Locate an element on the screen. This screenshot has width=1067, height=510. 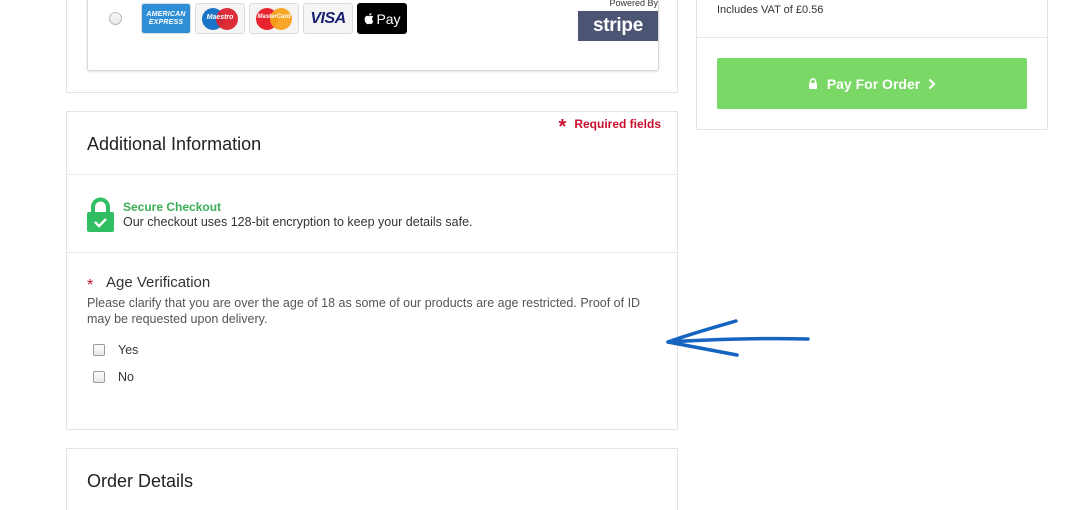
additional-information-title: Additional Information is located at coordinates (174, 144).